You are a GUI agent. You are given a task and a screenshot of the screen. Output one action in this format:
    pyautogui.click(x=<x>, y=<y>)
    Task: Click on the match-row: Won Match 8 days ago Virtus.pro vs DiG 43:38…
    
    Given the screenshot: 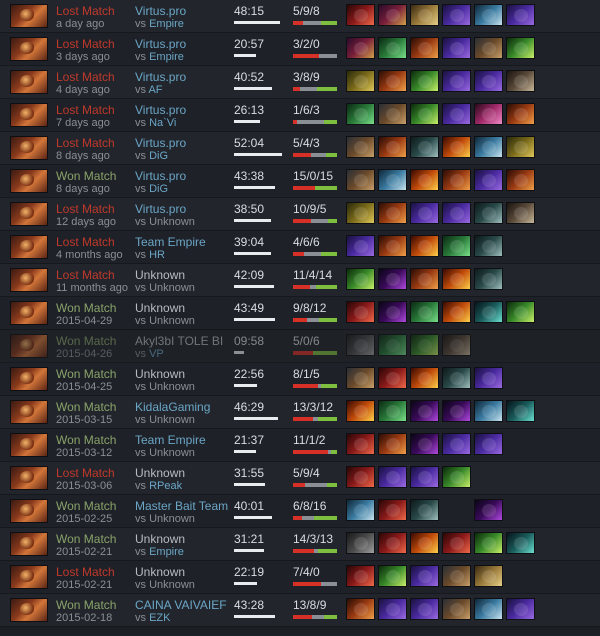 What is the action you would take?
    pyautogui.click(x=300, y=181)
    